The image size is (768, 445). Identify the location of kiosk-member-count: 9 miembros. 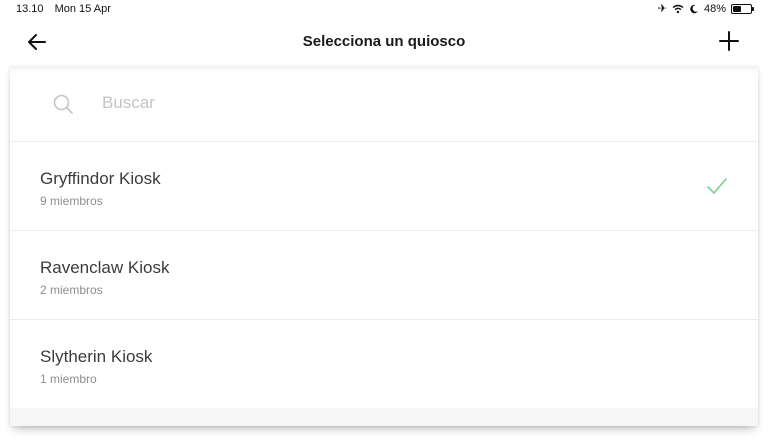
(71, 201).